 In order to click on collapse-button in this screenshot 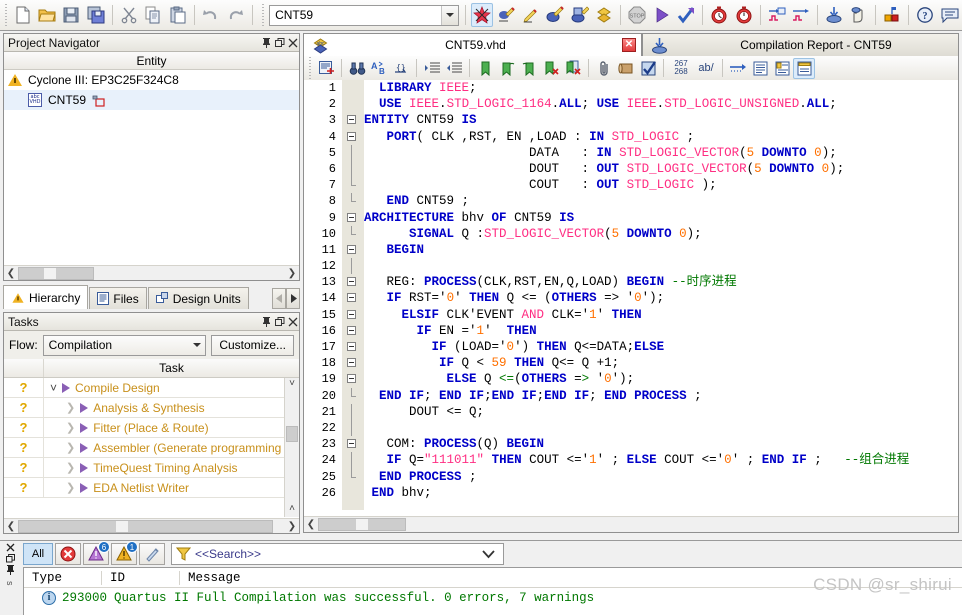, I will do `click(782, 68)`.